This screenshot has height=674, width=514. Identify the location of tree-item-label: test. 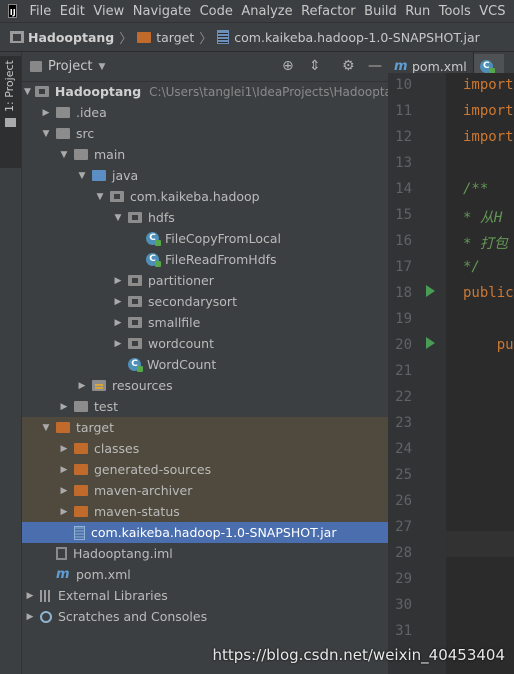
(106, 406).